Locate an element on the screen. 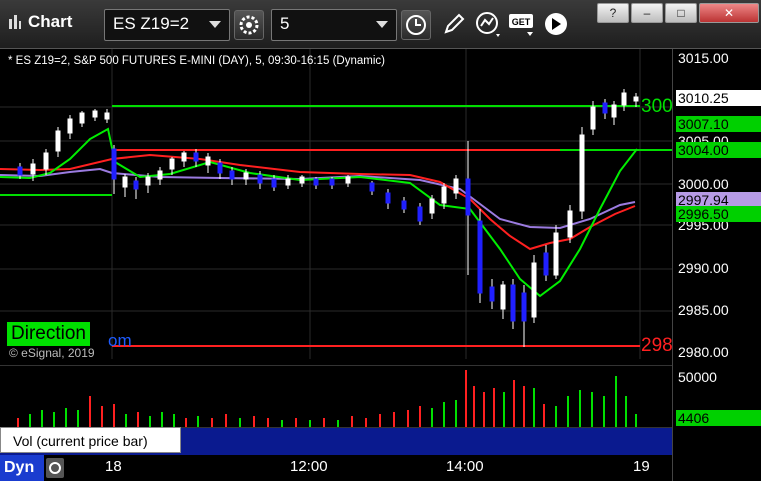 This screenshot has width=761, height=481. price-tick: 2985.00 is located at coordinates (703, 310).